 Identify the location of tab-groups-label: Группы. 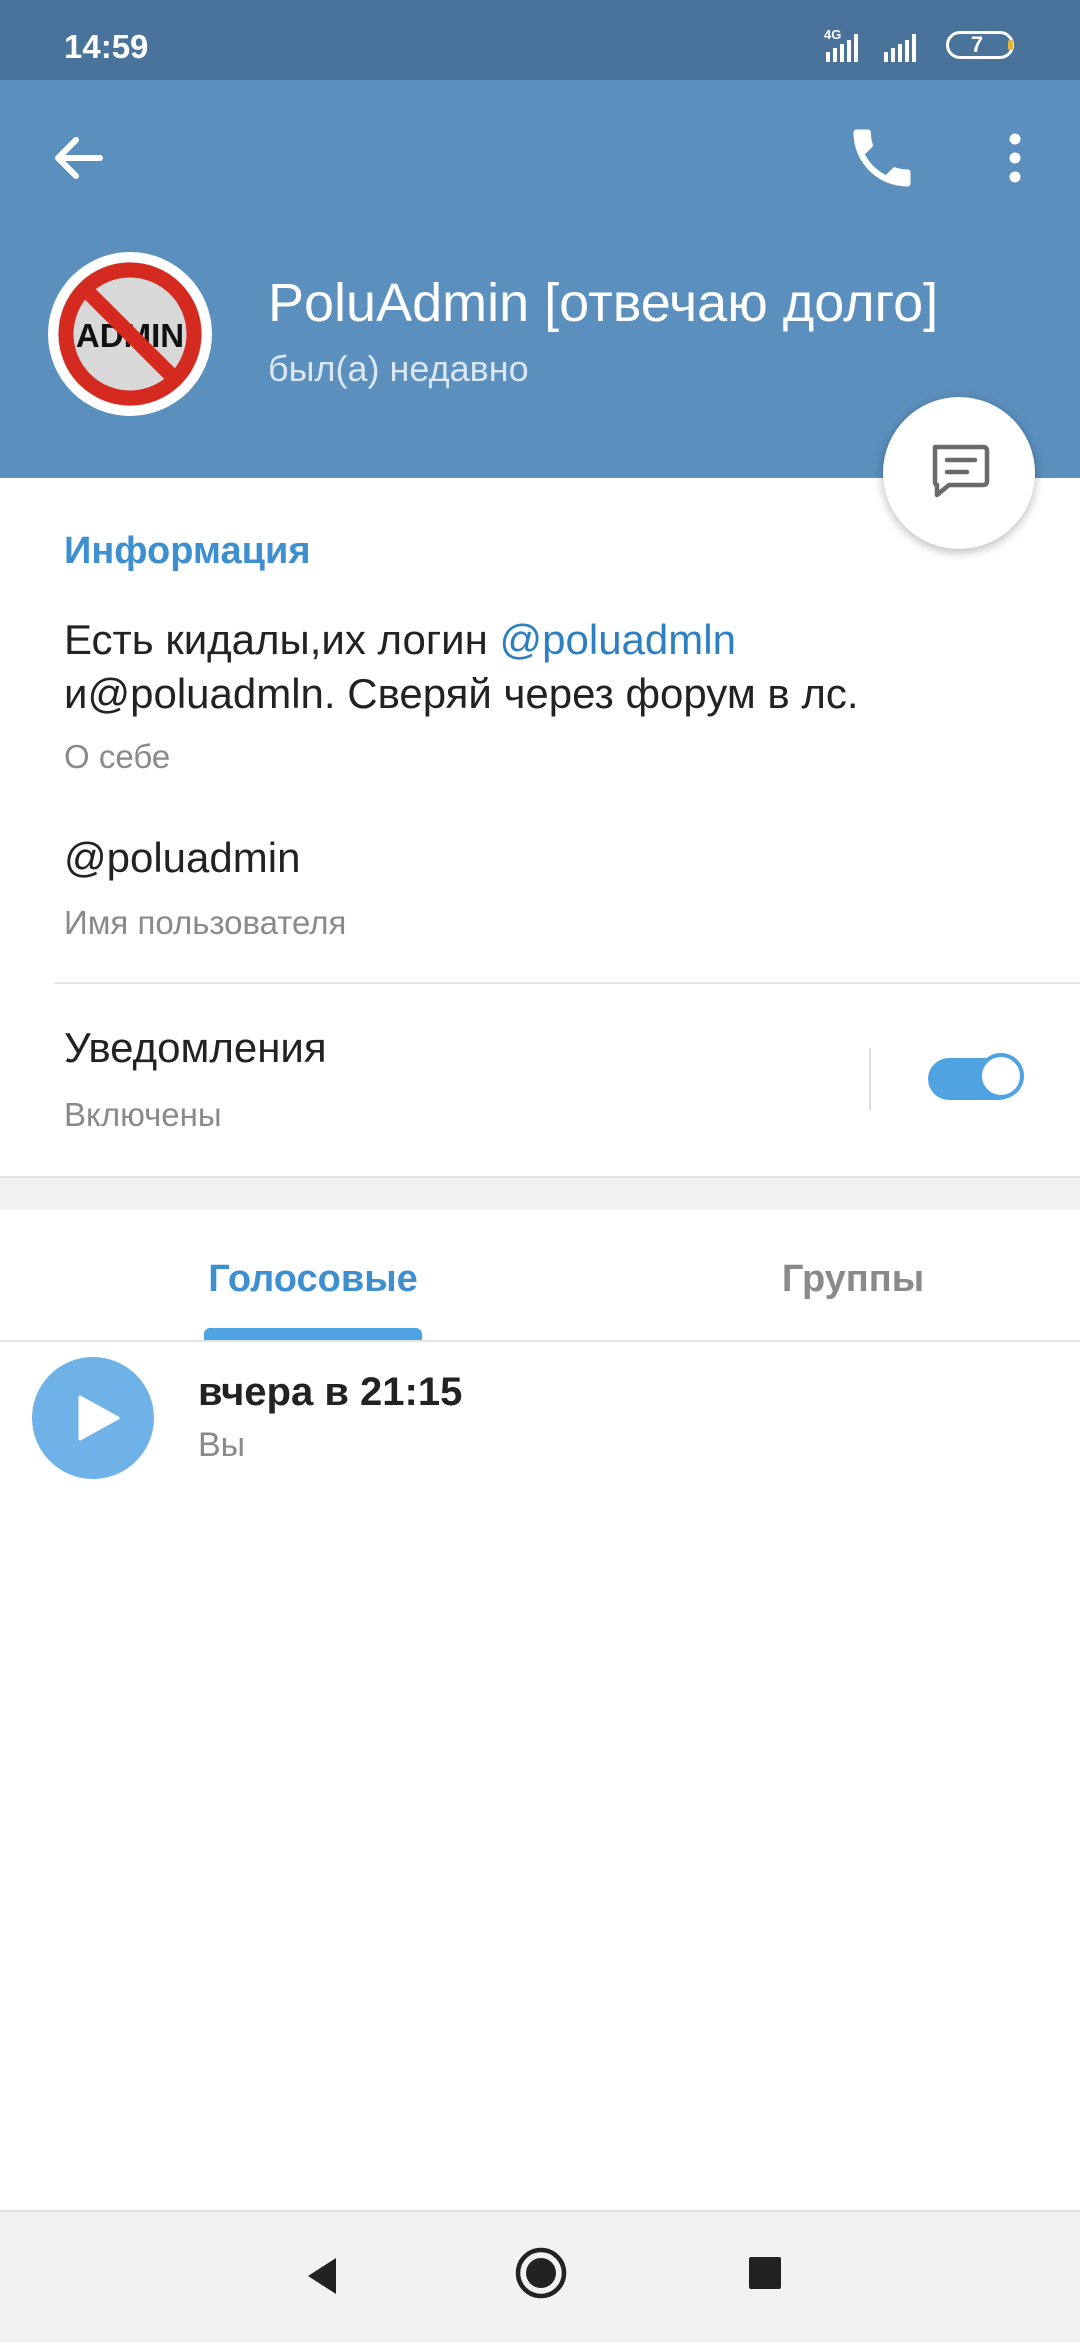
(853, 1279).